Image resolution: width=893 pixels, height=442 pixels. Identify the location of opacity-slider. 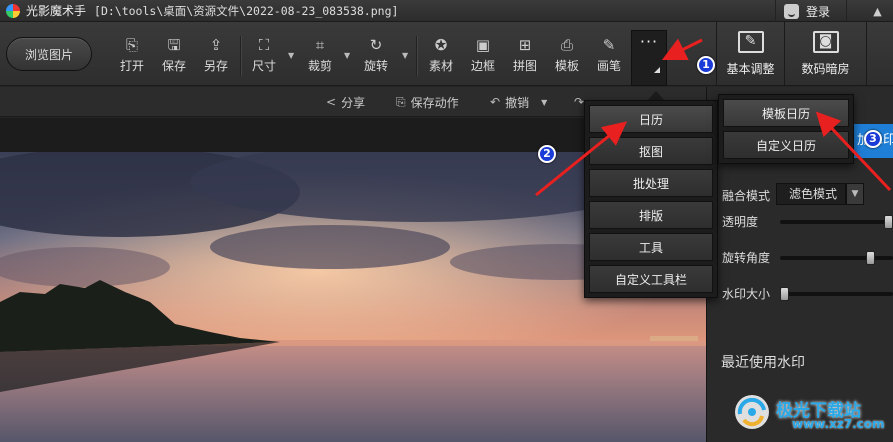
(836, 222).